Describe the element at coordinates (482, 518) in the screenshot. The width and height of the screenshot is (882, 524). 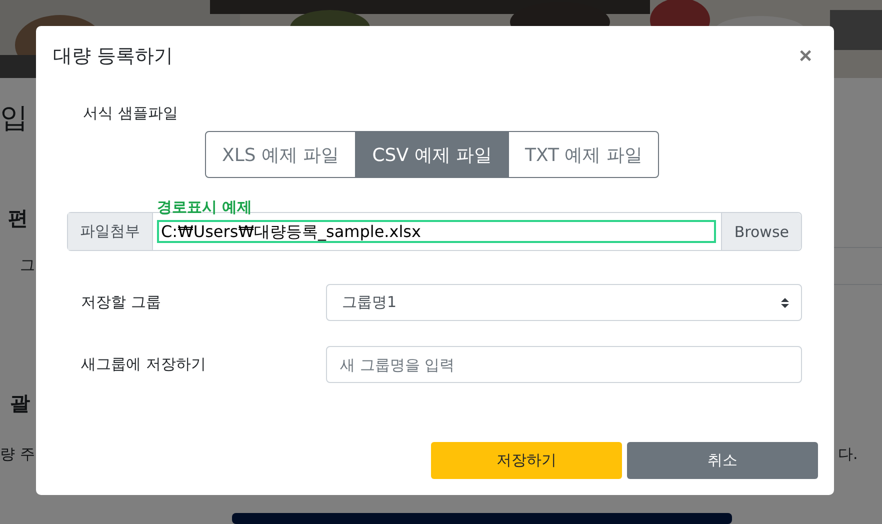
I see `submit-bar` at that location.